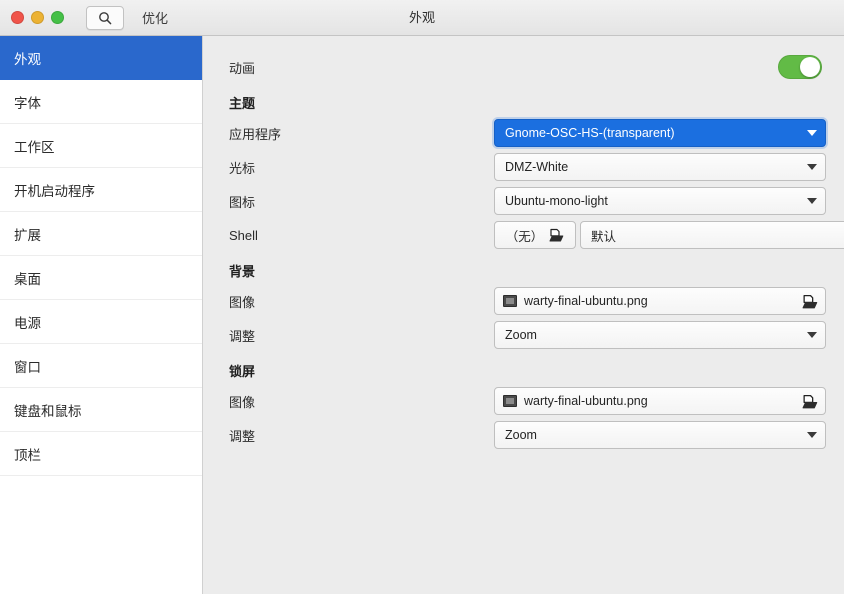  Describe the element at coordinates (242, 336) in the screenshot. I see `background-adjustment-label: 调整` at that location.